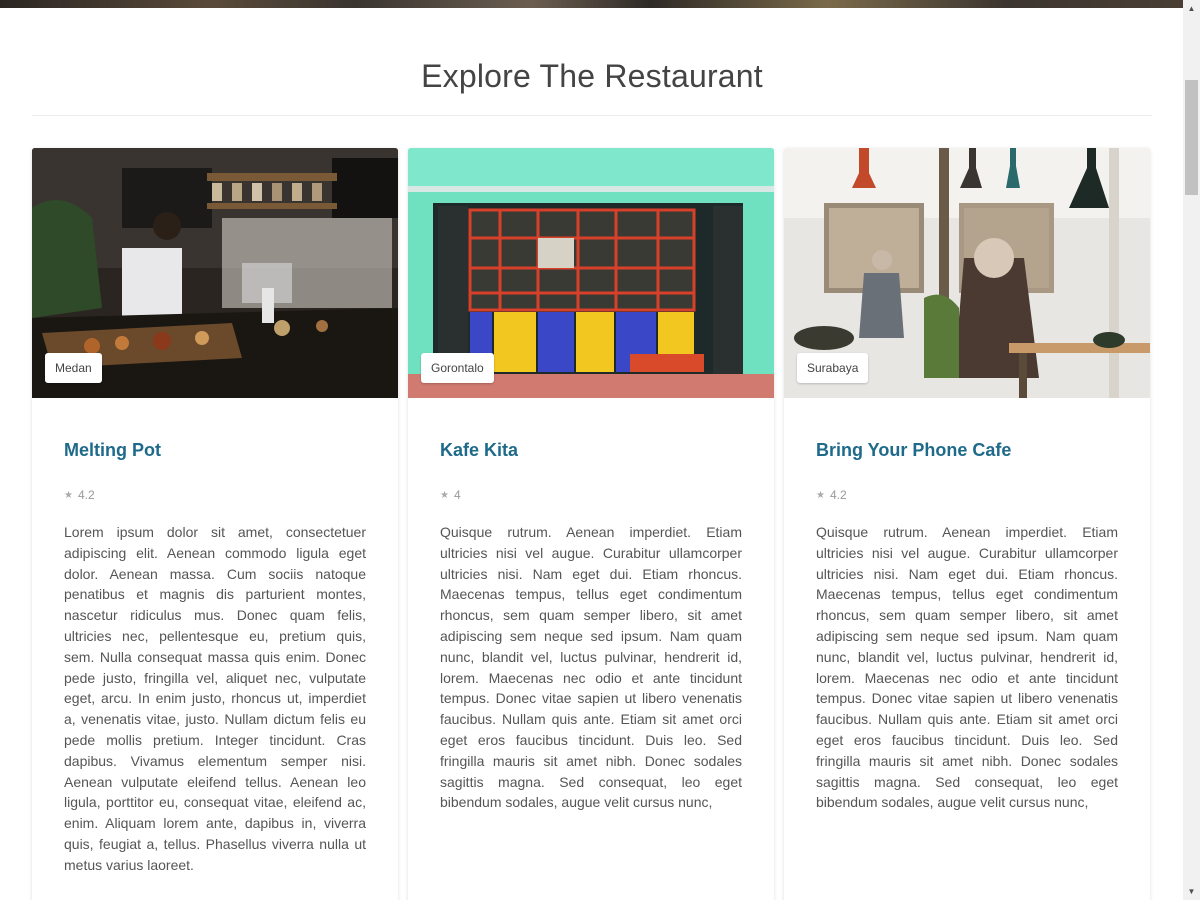 The height and width of the screenshot is (900, 1200). What do you see at coordinates (1191, 137) in the screenshot?
I see `scroll-thumb` at bounding box center [1191, 137].